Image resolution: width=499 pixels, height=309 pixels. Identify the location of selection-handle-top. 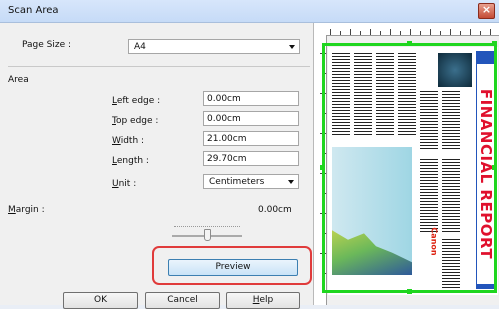
(409, 43).